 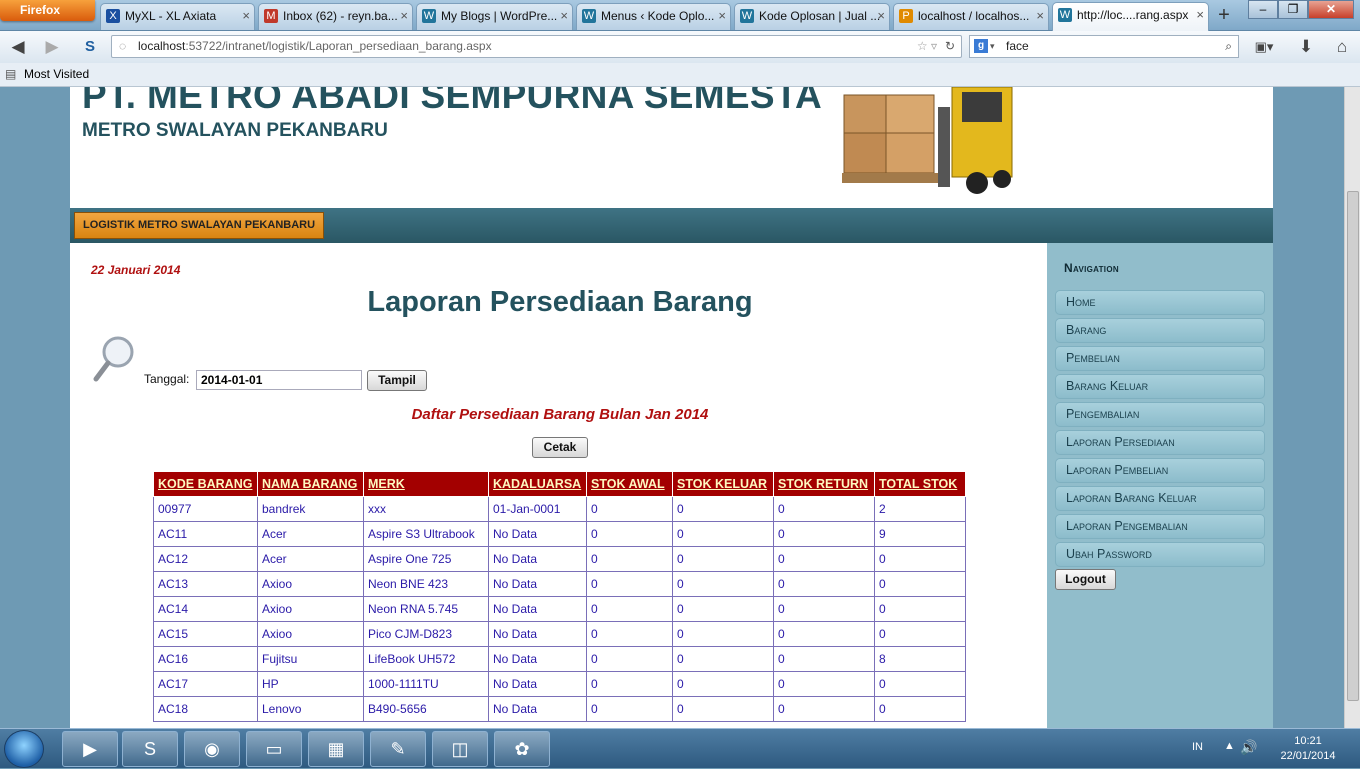 What do you see at coordinates (1229, 746) in the screenshot?
I see `tray-up-arrow-icon: ▲` at bounding box center [1229, 746].